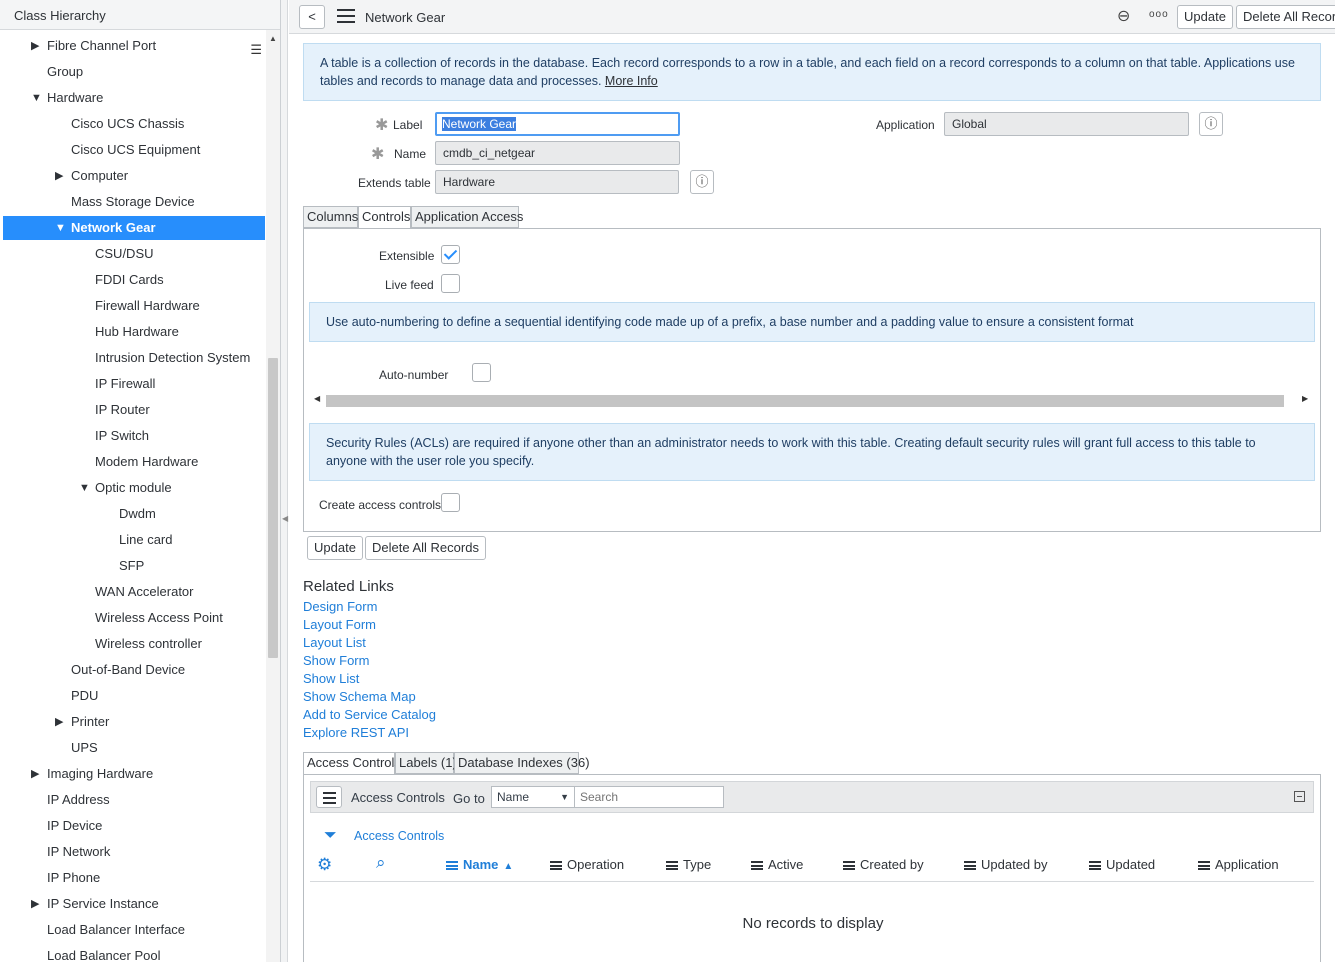  Describe the element at coordinates (134, 176) in the screenshot. I see `tree-item: ▶ Computer` at that location.